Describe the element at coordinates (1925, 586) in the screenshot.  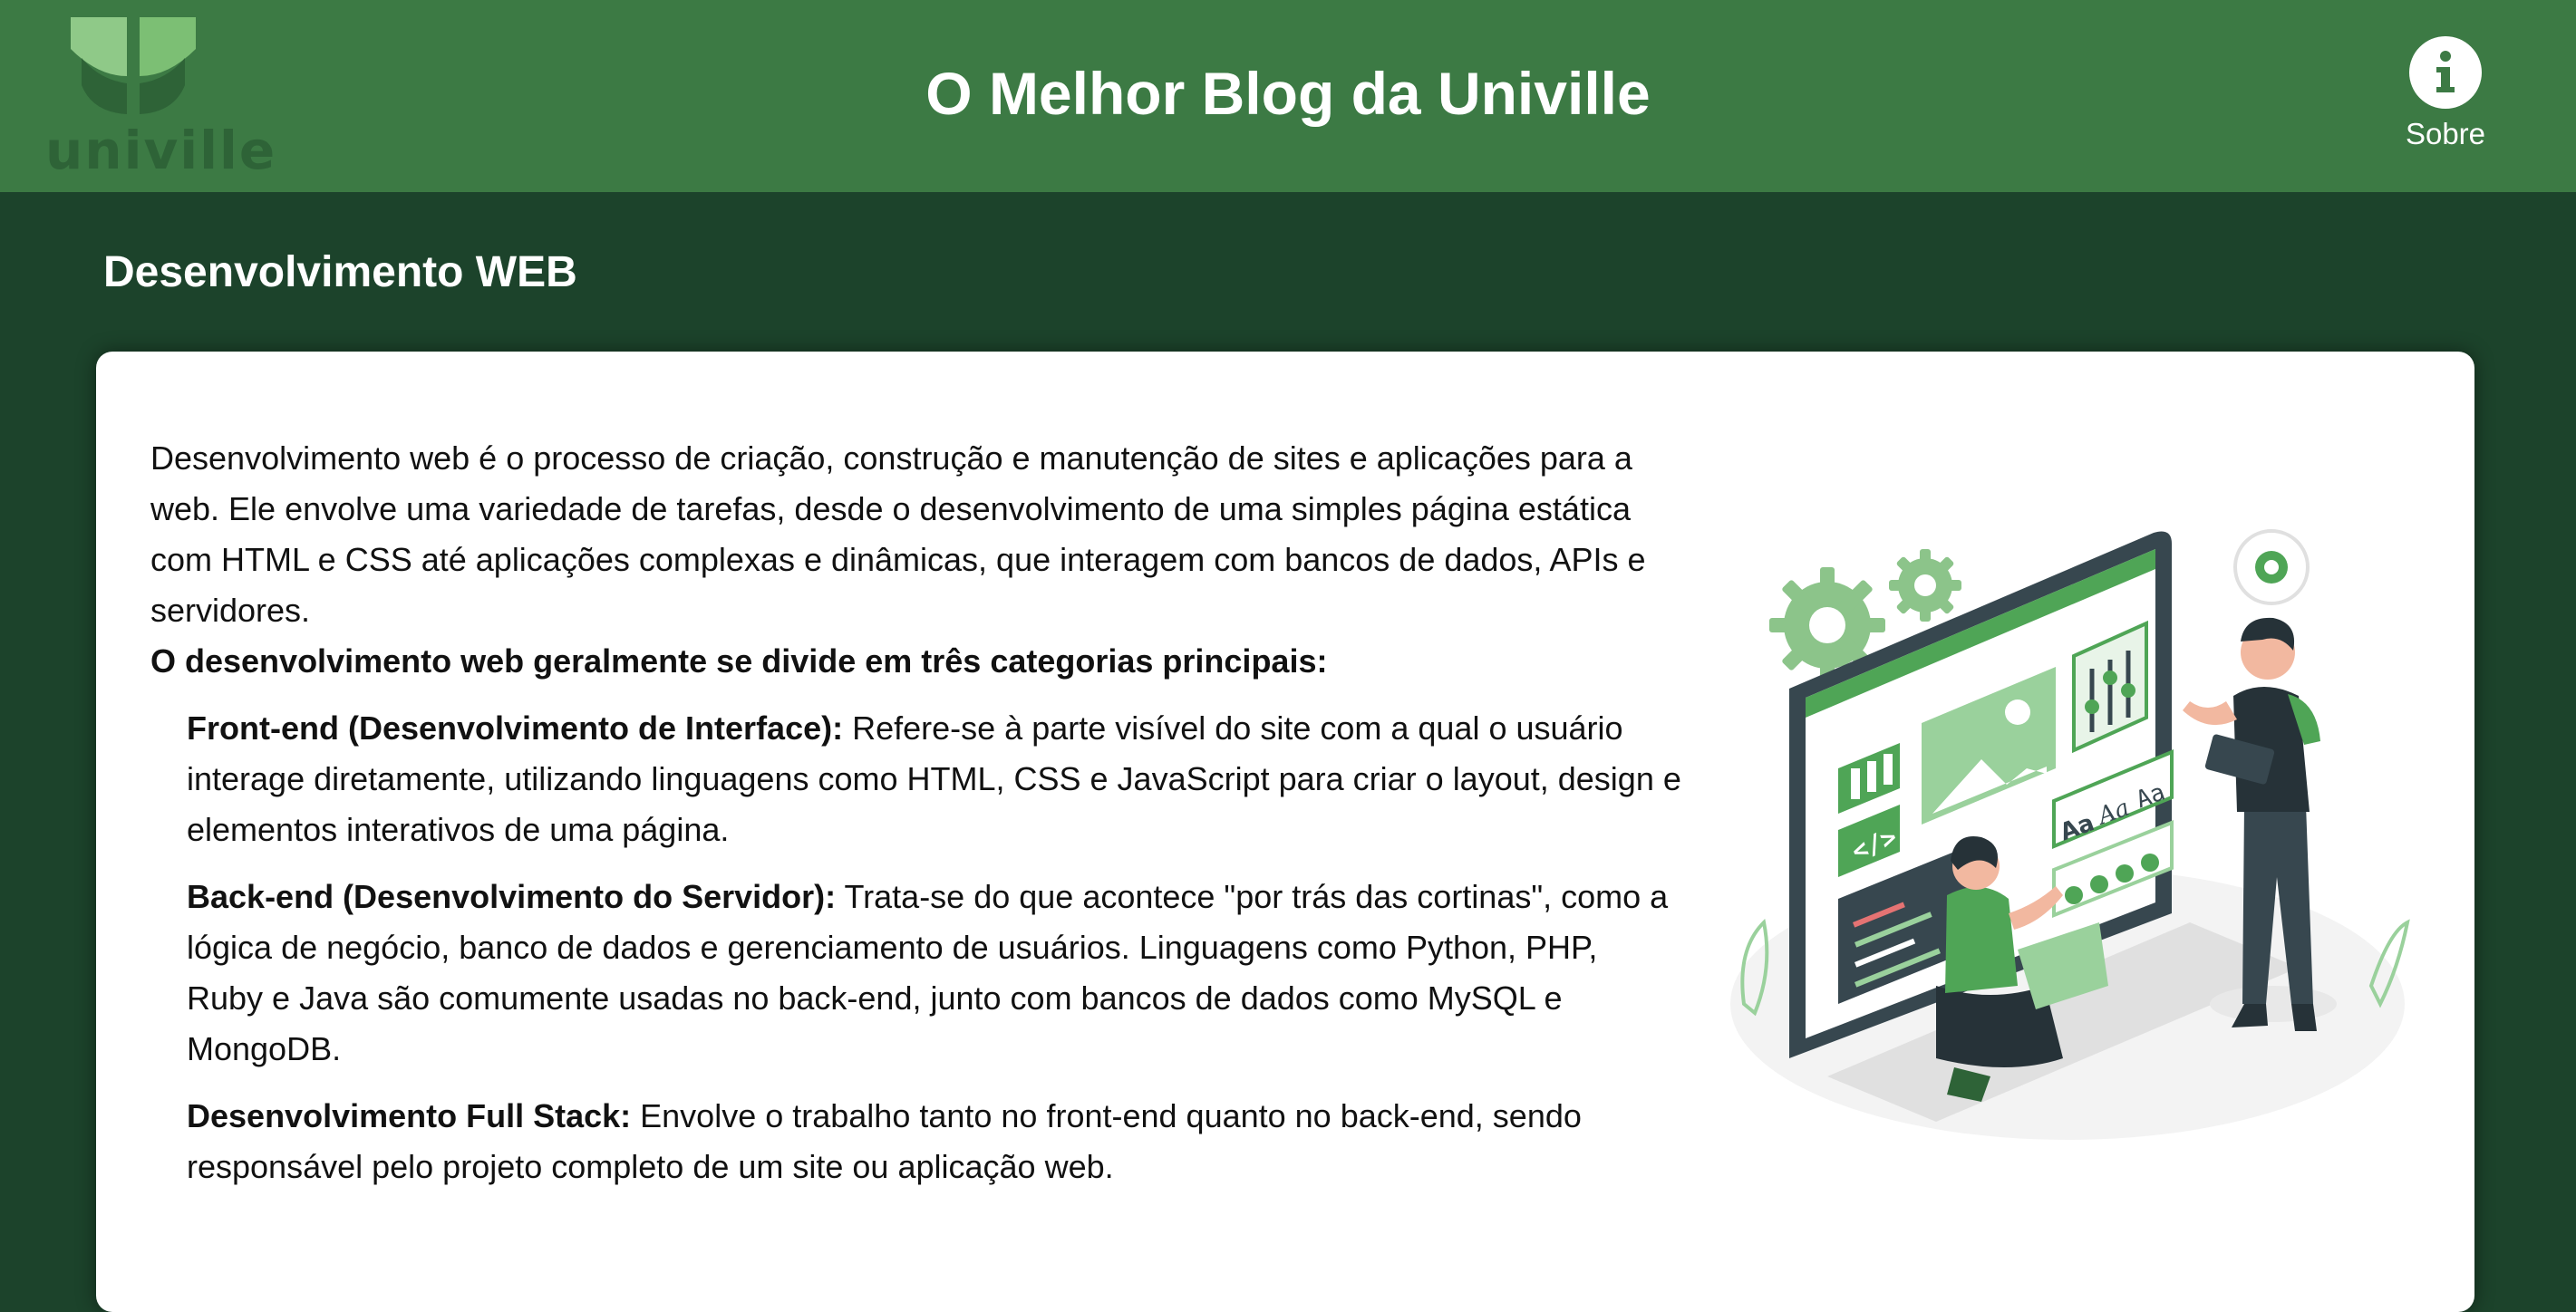
I see `gear-icon-small` at that location.